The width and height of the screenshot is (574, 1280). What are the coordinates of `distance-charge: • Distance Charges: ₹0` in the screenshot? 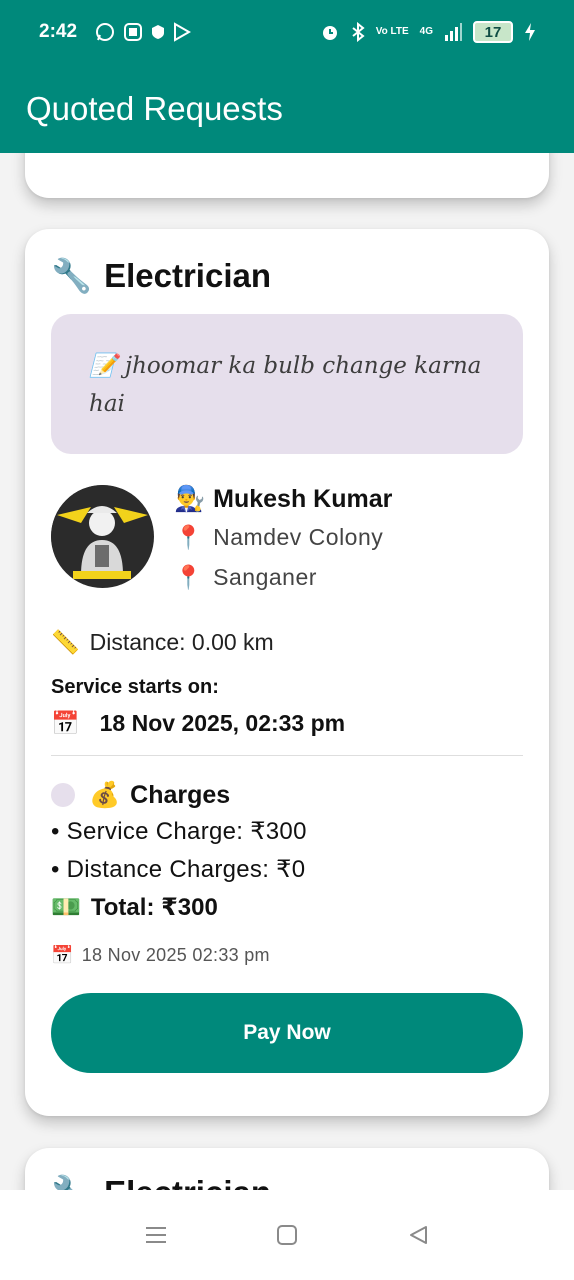 It's located at (178, 869).